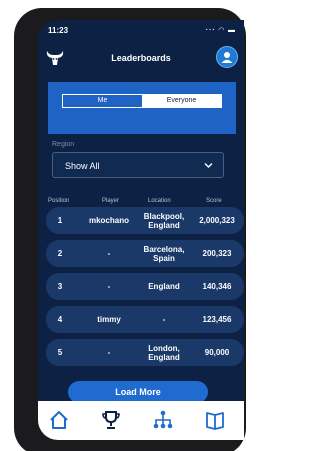 This screenshot has width=320, height=451. I want to click on column-header-location: Location, so click(159, 201).